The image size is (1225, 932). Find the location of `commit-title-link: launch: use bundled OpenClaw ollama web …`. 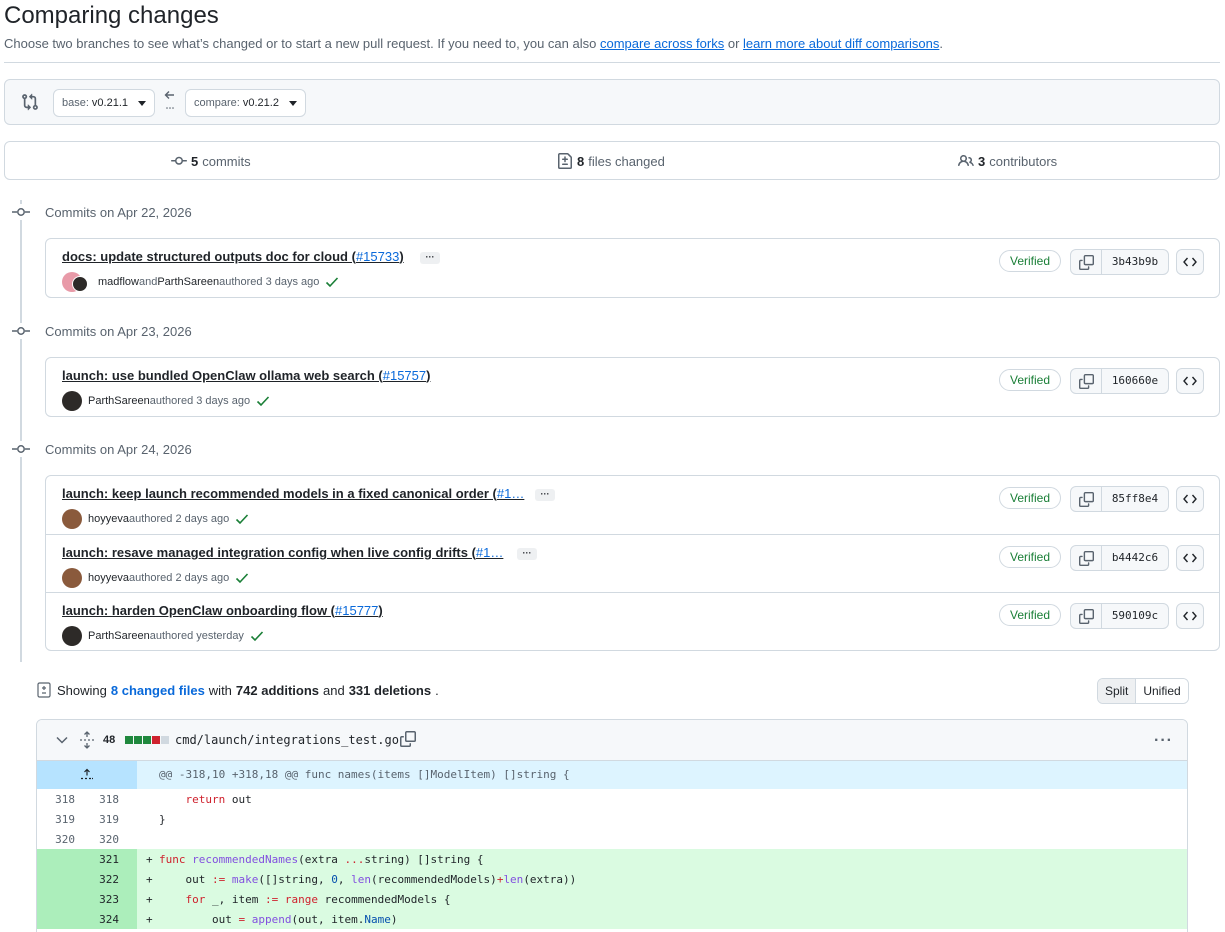

commit-title-link: launch: use bundled OpenClaw ollama web … is located at coordinates (246, 375).